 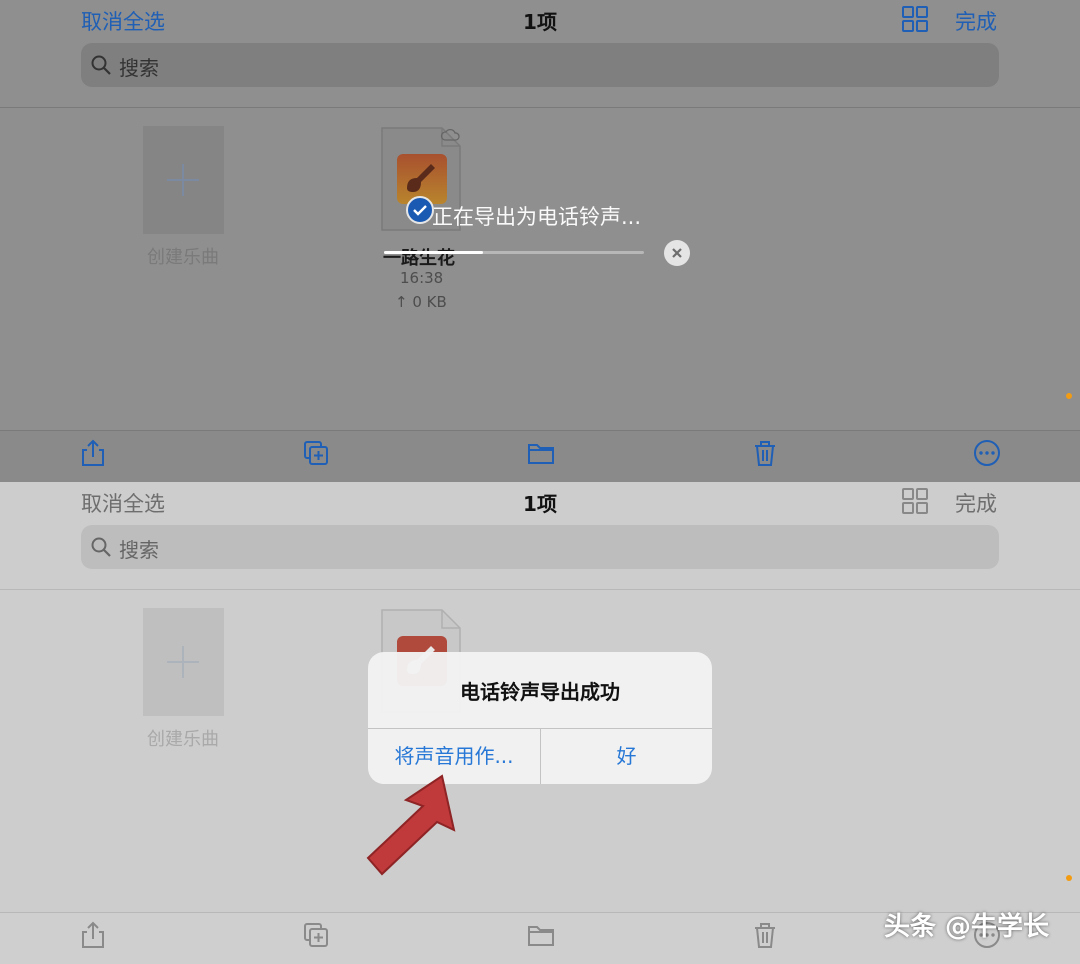 What do you see at coordinates (540, 718) in the screenshot?
I see `export-success-alert: 电话铃声导出成功 将声音用作... 好` at bounding box center [540, 718].